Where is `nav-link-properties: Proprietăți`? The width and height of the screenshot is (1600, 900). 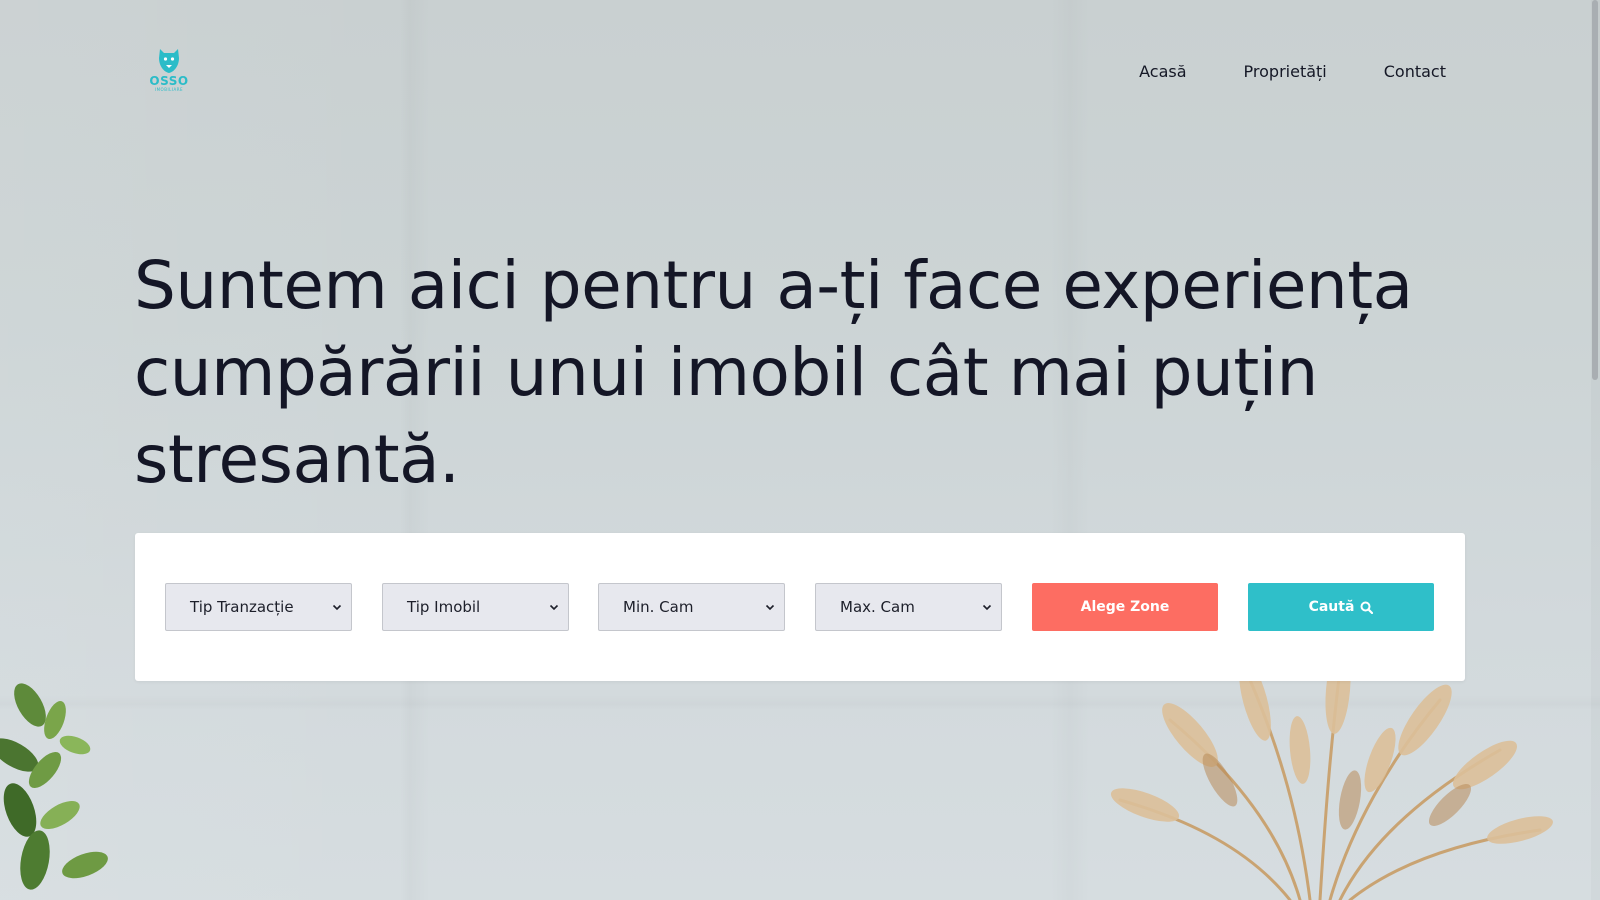 nav-link-properties: Proprietăți is located at coordinates (1285, 71).